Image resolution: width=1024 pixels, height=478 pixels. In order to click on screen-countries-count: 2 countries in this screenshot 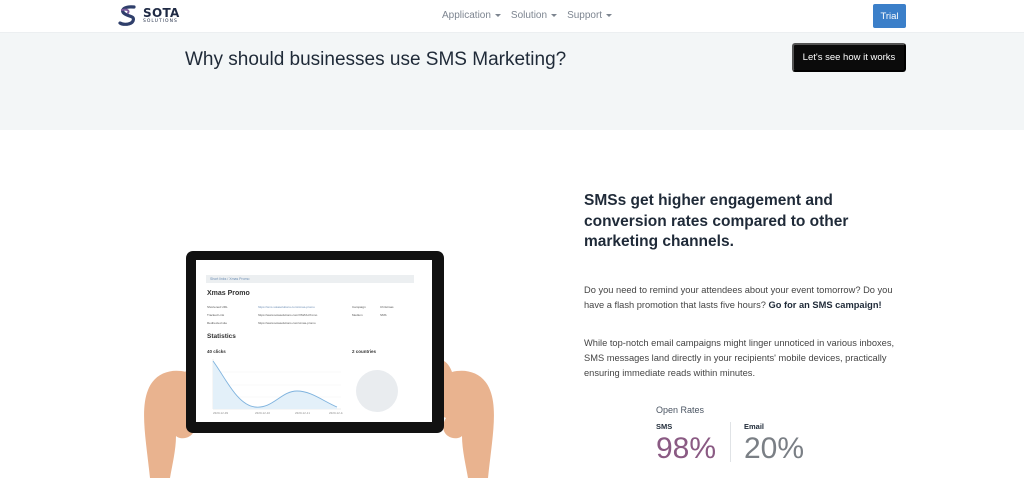, I will do `click(364, 351)`.